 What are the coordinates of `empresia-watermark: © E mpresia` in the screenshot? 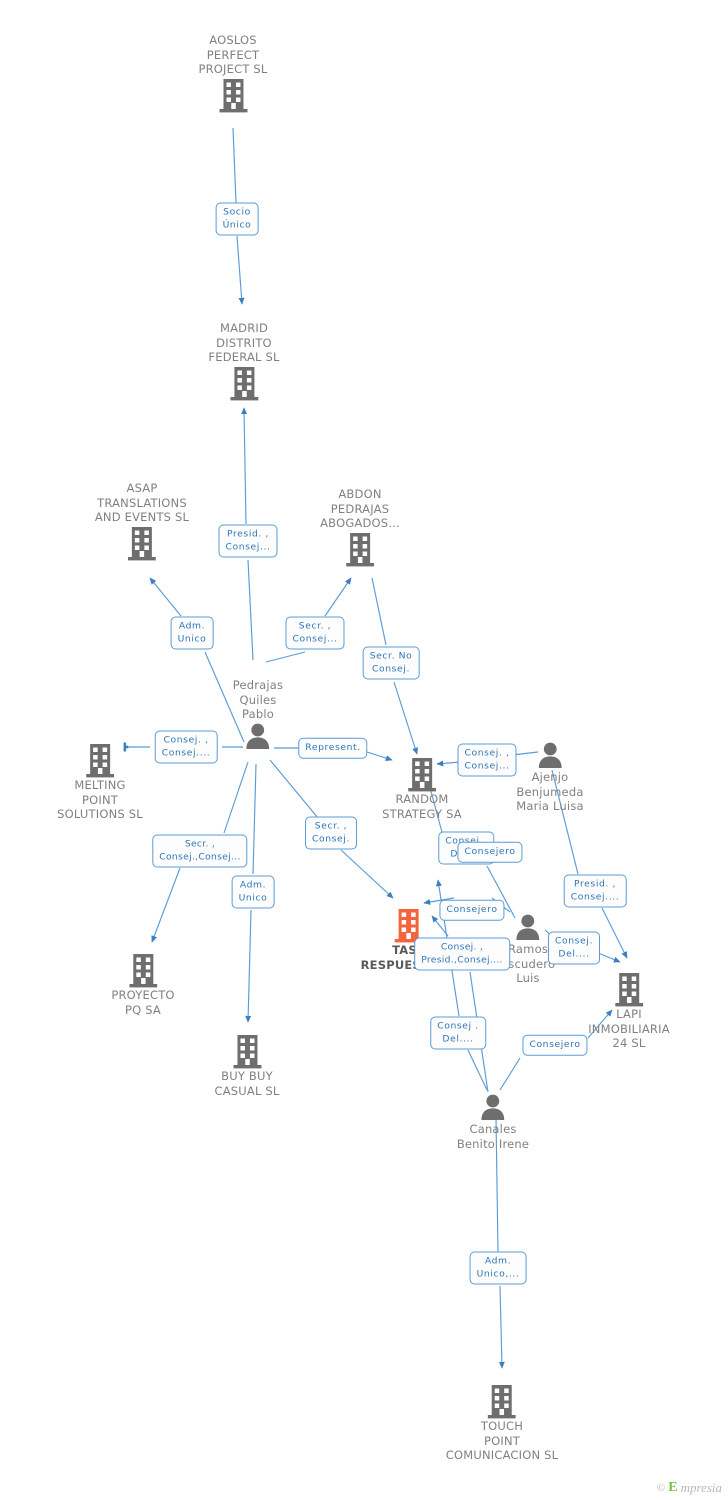 It's located at (689, 1488).